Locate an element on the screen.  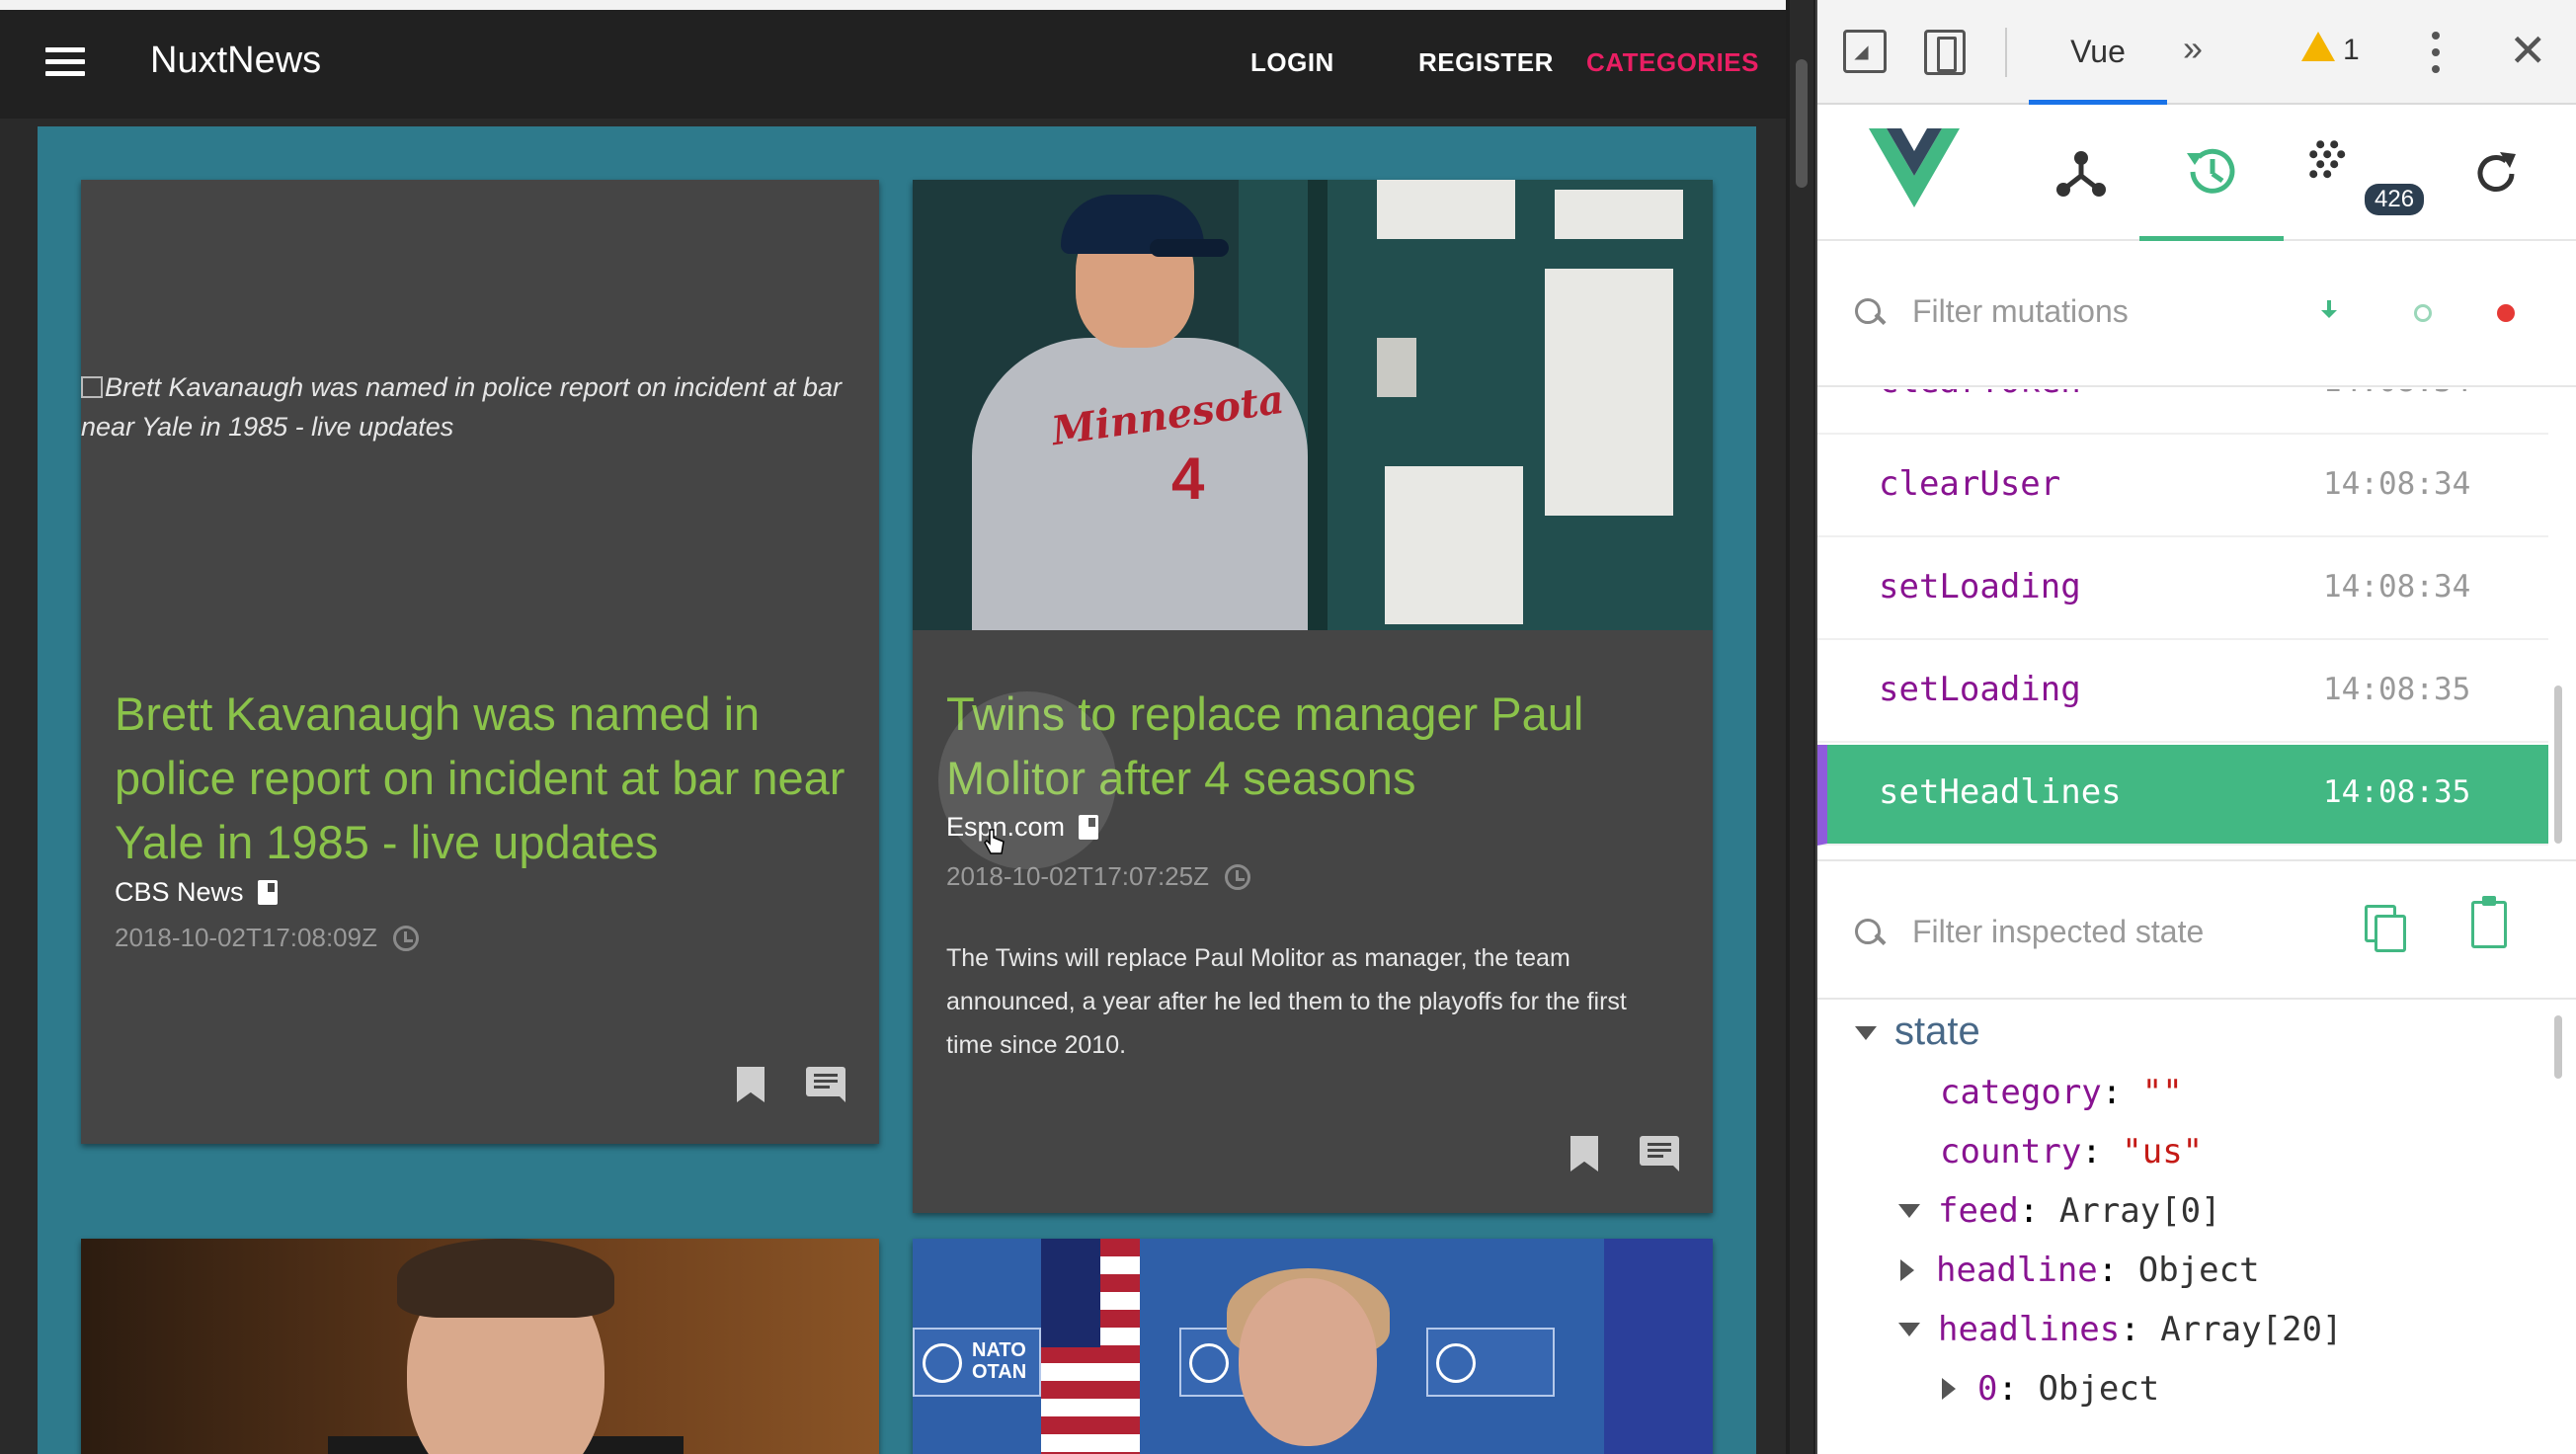
more-tabs-icon: » is located at coordinates (2193, 49).